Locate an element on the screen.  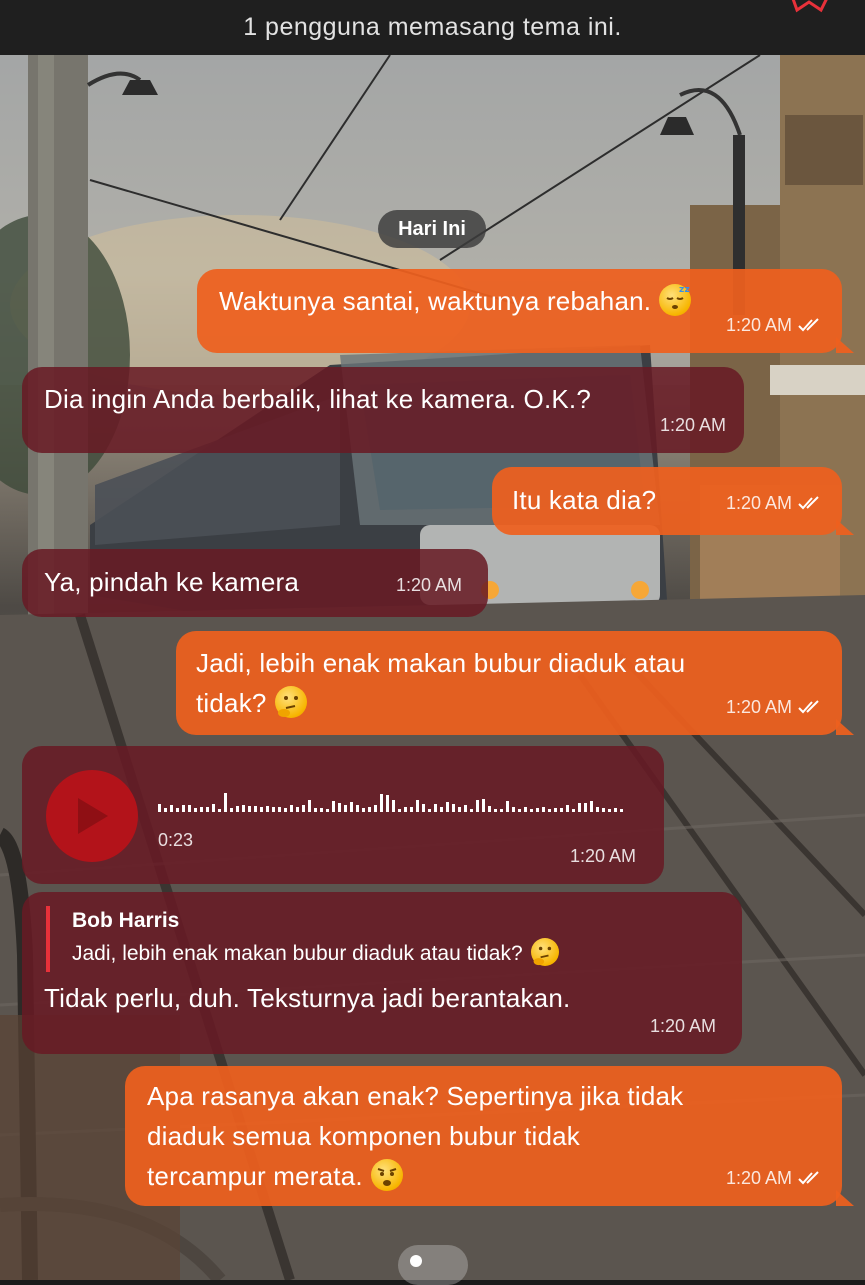
message-text-line: Jadi, lebih enak makan bubur diaduk atau is located at coordinates (441, 663).